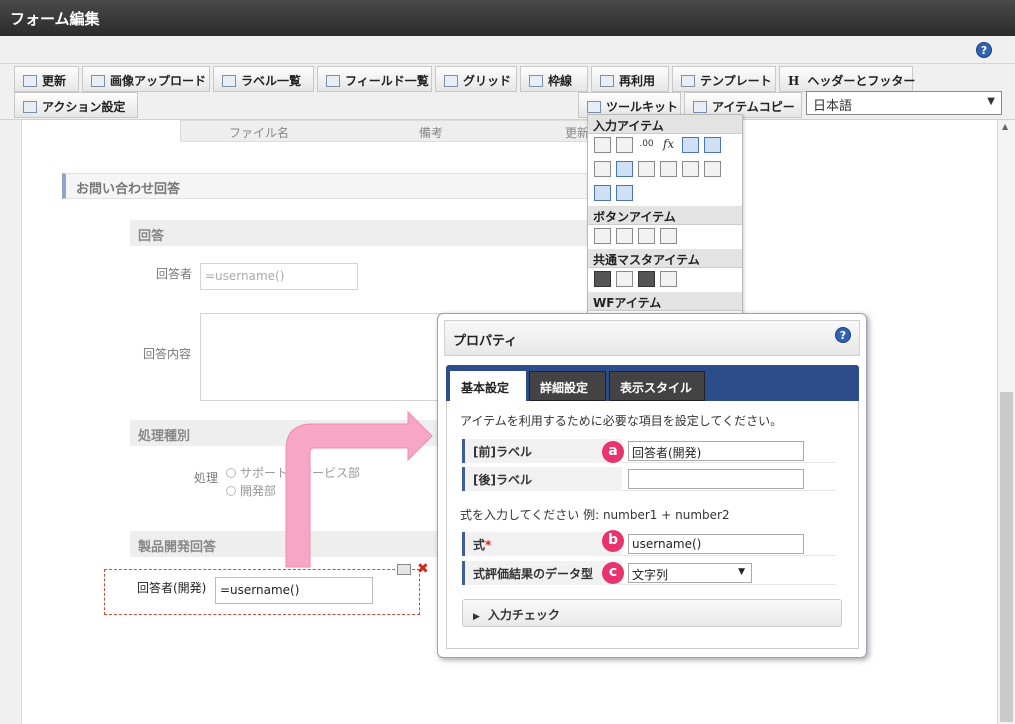 This screenshot has height=724, width=1015. I want to click on arrow-right-item-icon, so click(624, 236).